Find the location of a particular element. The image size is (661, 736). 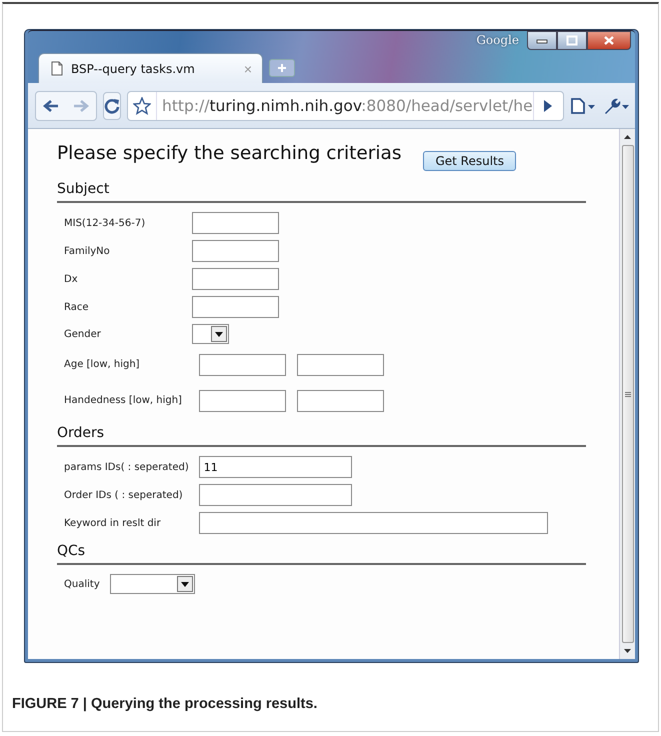

brand-logo-text: Google is located at coordinates (497, 40).